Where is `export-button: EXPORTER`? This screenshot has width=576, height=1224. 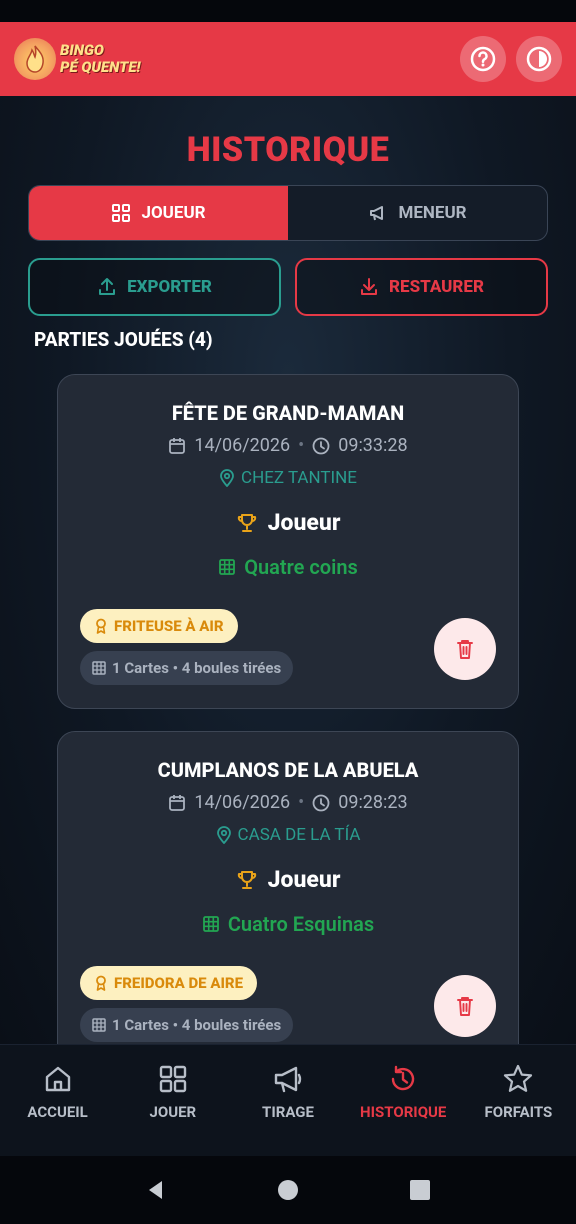 export-button: EXPORTER is located at coordinates (154, 287).